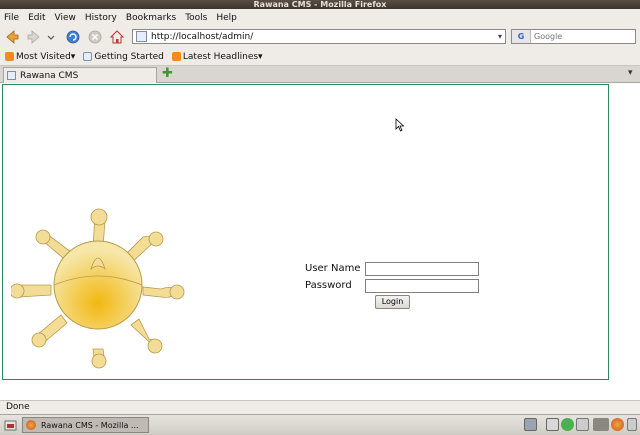  Describe the element at coordinates (49, 75) in the screenshot. I see `tab-label: Rawana CMS` at that location.